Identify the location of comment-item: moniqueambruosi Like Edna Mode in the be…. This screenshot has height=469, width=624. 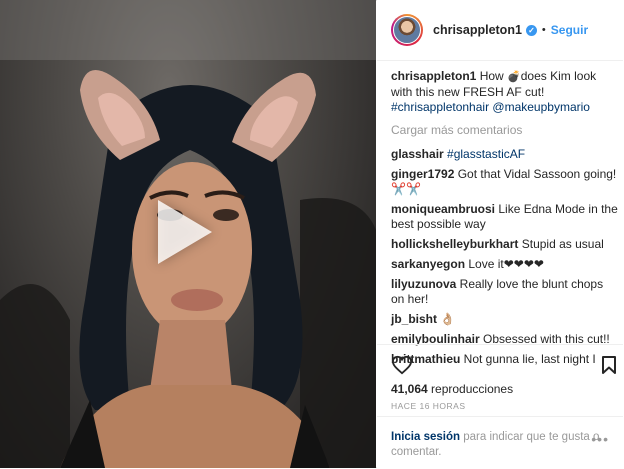
(505, 217).